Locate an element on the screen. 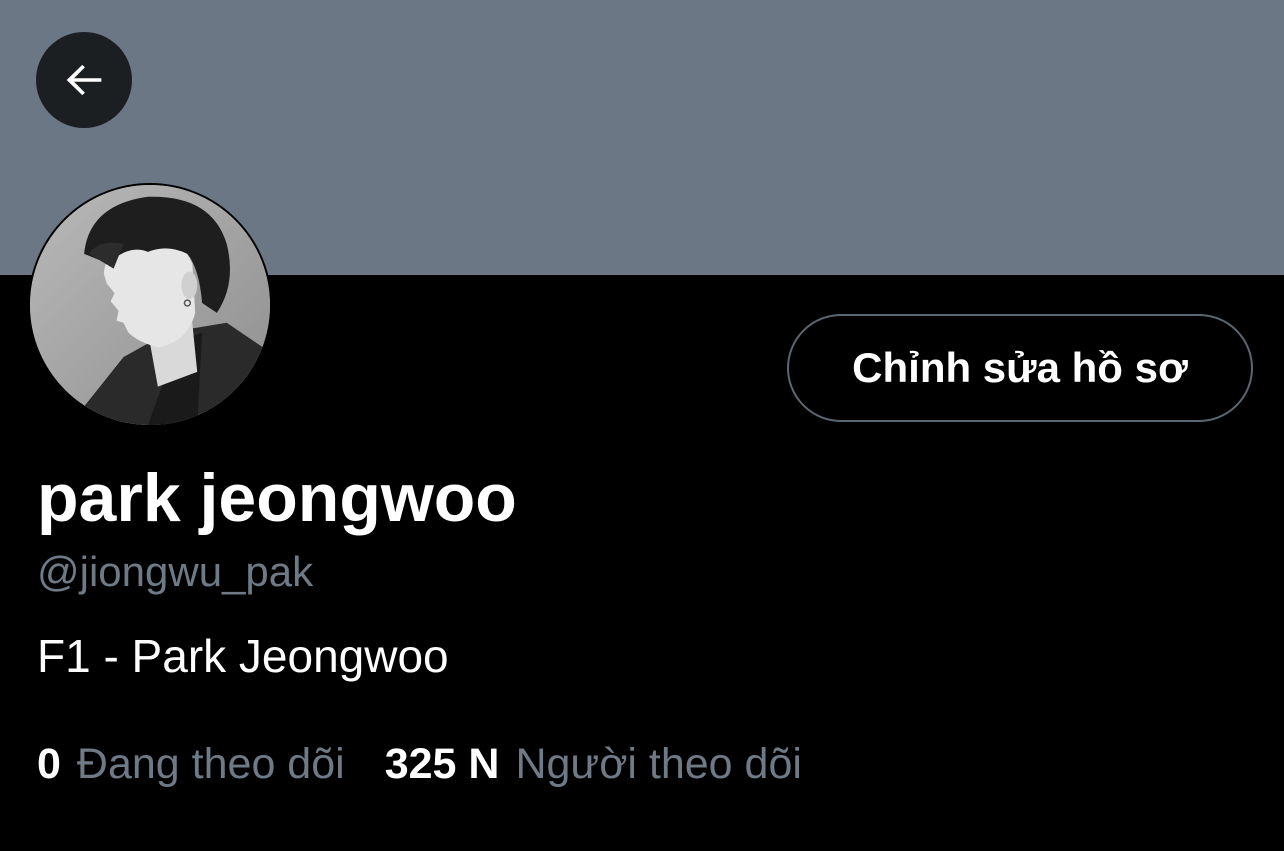  username-handle: @jiongwu_pak is located at coordinates (175, 571).